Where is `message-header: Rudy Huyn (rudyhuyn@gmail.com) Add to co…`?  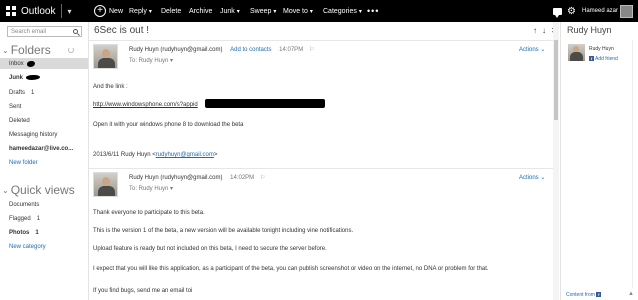 message-header: Rudy Huyn (rudyhuyn@gmail.com) Add to co… is located at coordinates (221, 49).